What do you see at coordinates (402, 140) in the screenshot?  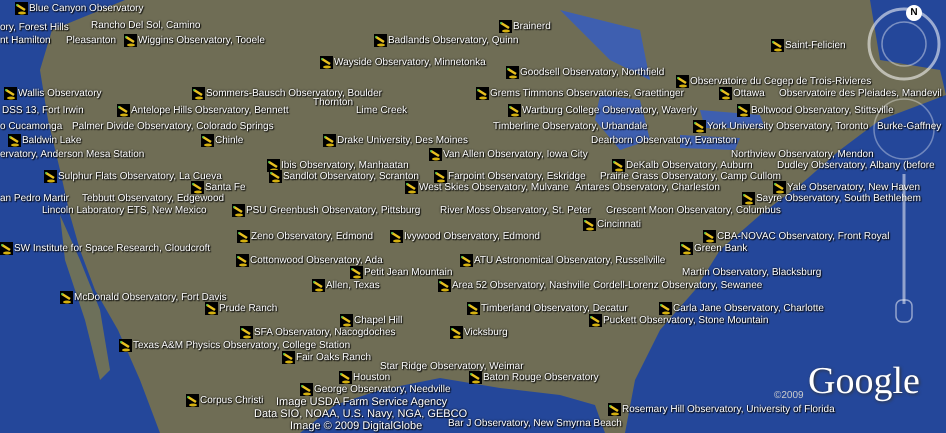 I see `place-label: Drake University, Des Moines` at bounding box center [402, 140].